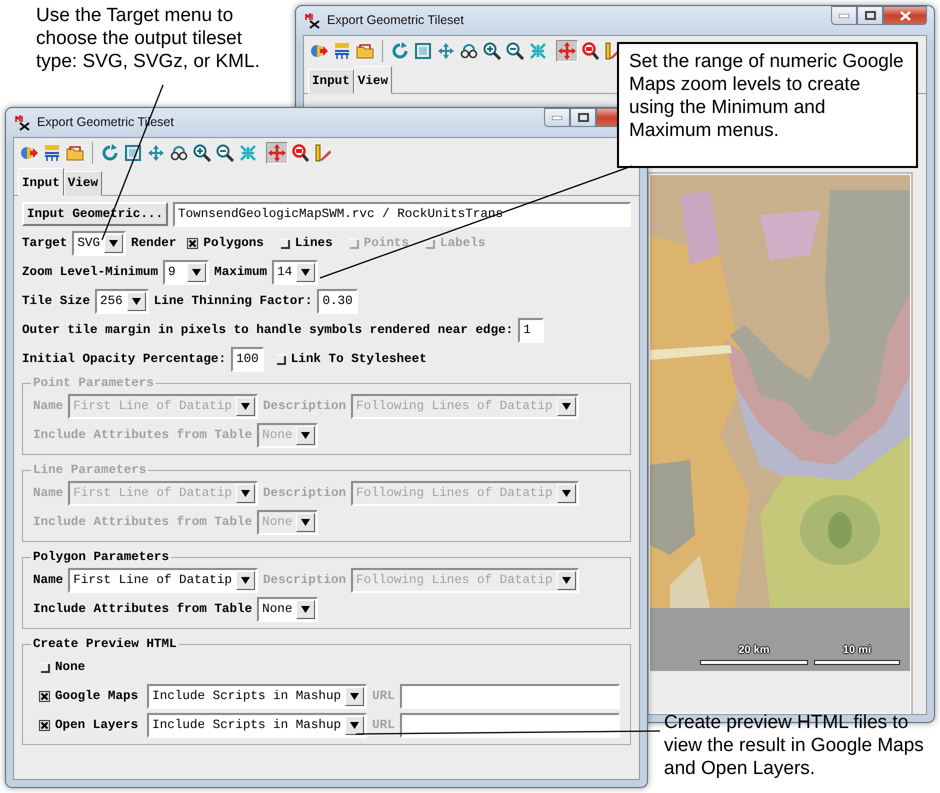  I want to click on field-label: Outer tile margin in pixels to handle symbols rendered near edge:, so click(268, 330).